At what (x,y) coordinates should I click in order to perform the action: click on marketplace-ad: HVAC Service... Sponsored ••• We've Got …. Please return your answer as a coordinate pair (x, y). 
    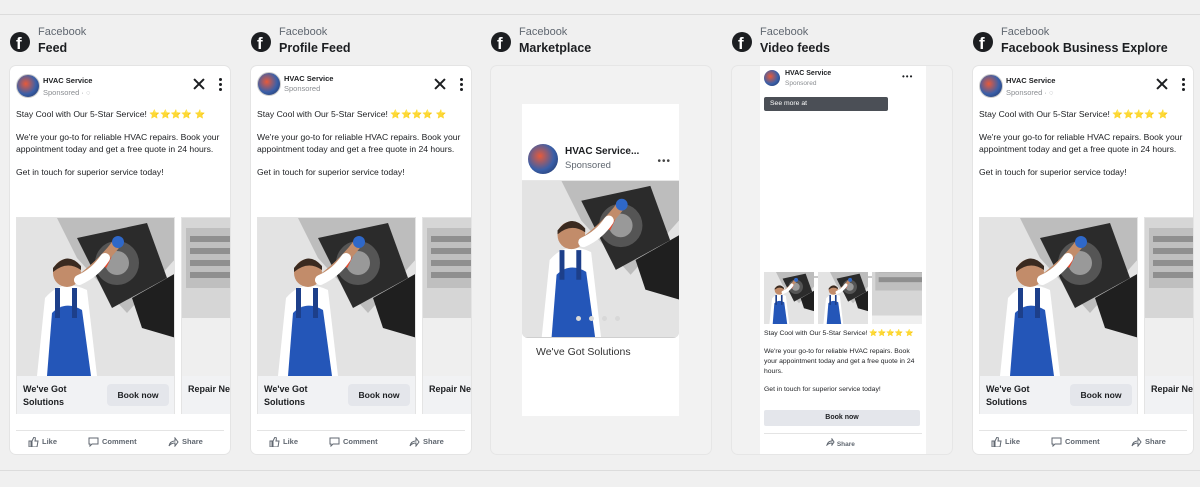
    Looking at the image, I should click on (600, 245).